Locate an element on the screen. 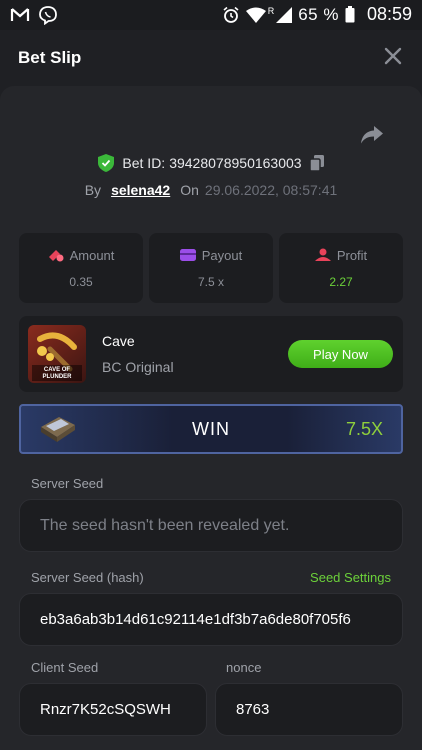 This screenshot has height=750, width=422. battery-percentage: 65 % is located at coordinates (318, 14).